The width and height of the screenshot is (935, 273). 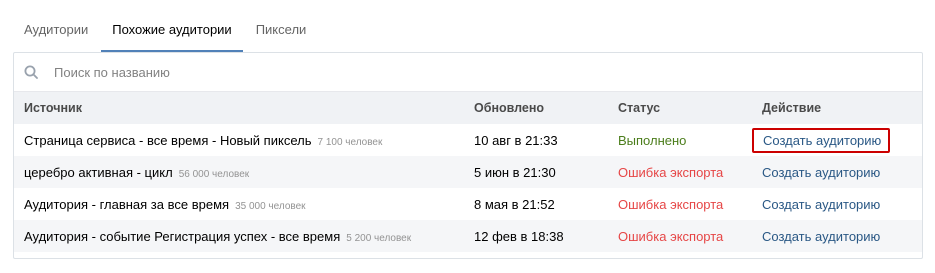 I want to click on source-cell: церебро активная - цикл 56 000 человек, so click(x=239, y=172).